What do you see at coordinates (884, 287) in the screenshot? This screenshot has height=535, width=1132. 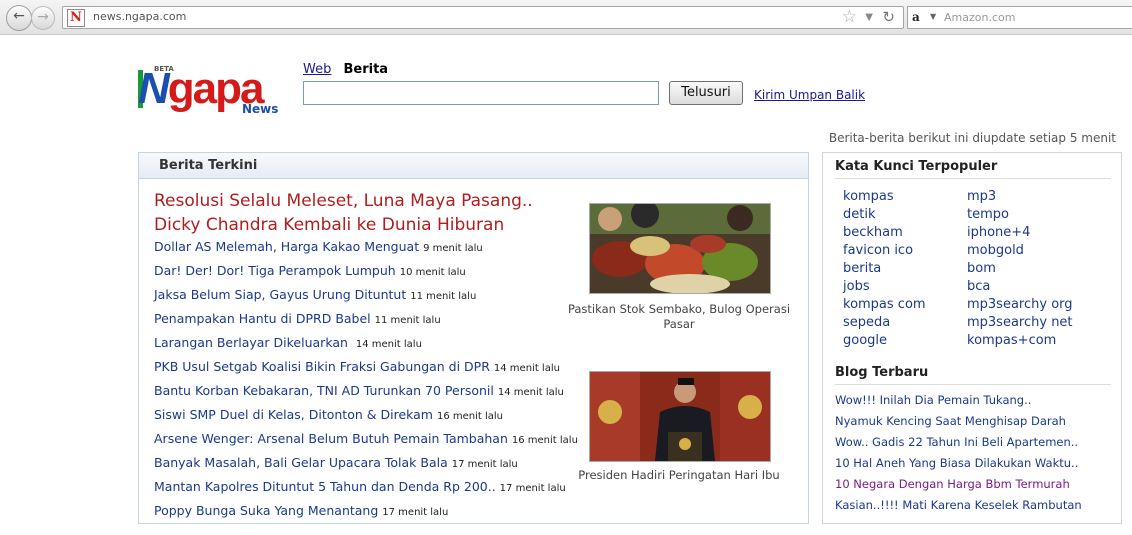 I see `keyword-link: jobs` at bounding box center [884, 287].